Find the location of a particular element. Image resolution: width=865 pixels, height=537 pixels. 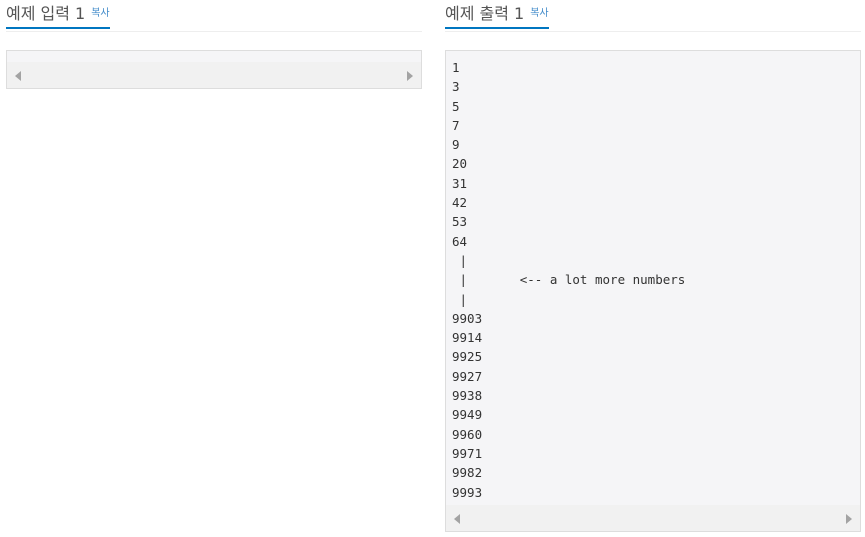

output-line: 9903 is located at coordinates (467, 318).